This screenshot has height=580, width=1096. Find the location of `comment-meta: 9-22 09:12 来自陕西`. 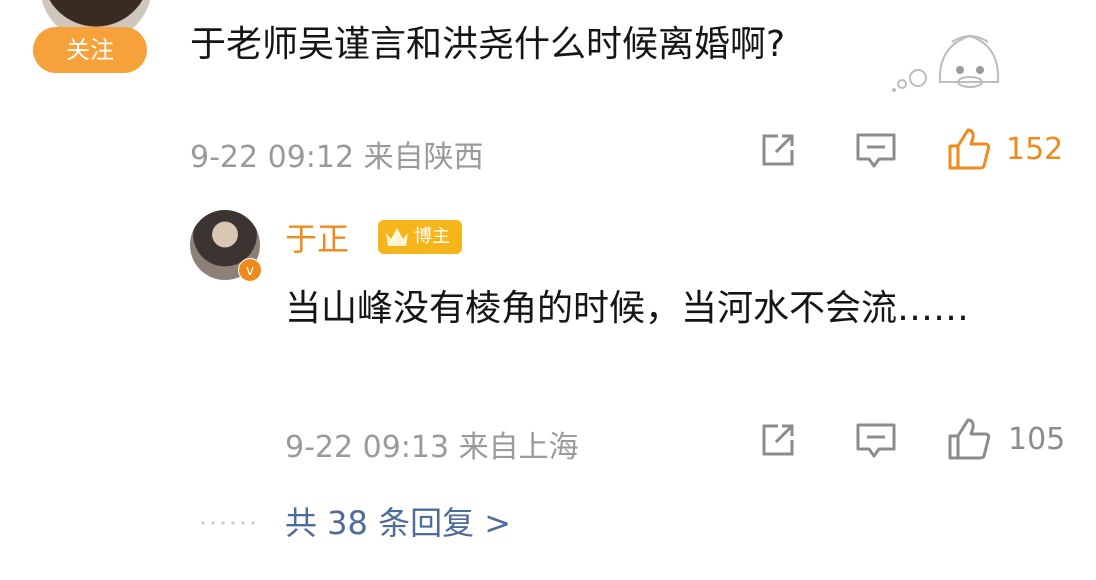

comment-meta: 9-22 09:12 来自陕西 is located at coordinates (337, 154).